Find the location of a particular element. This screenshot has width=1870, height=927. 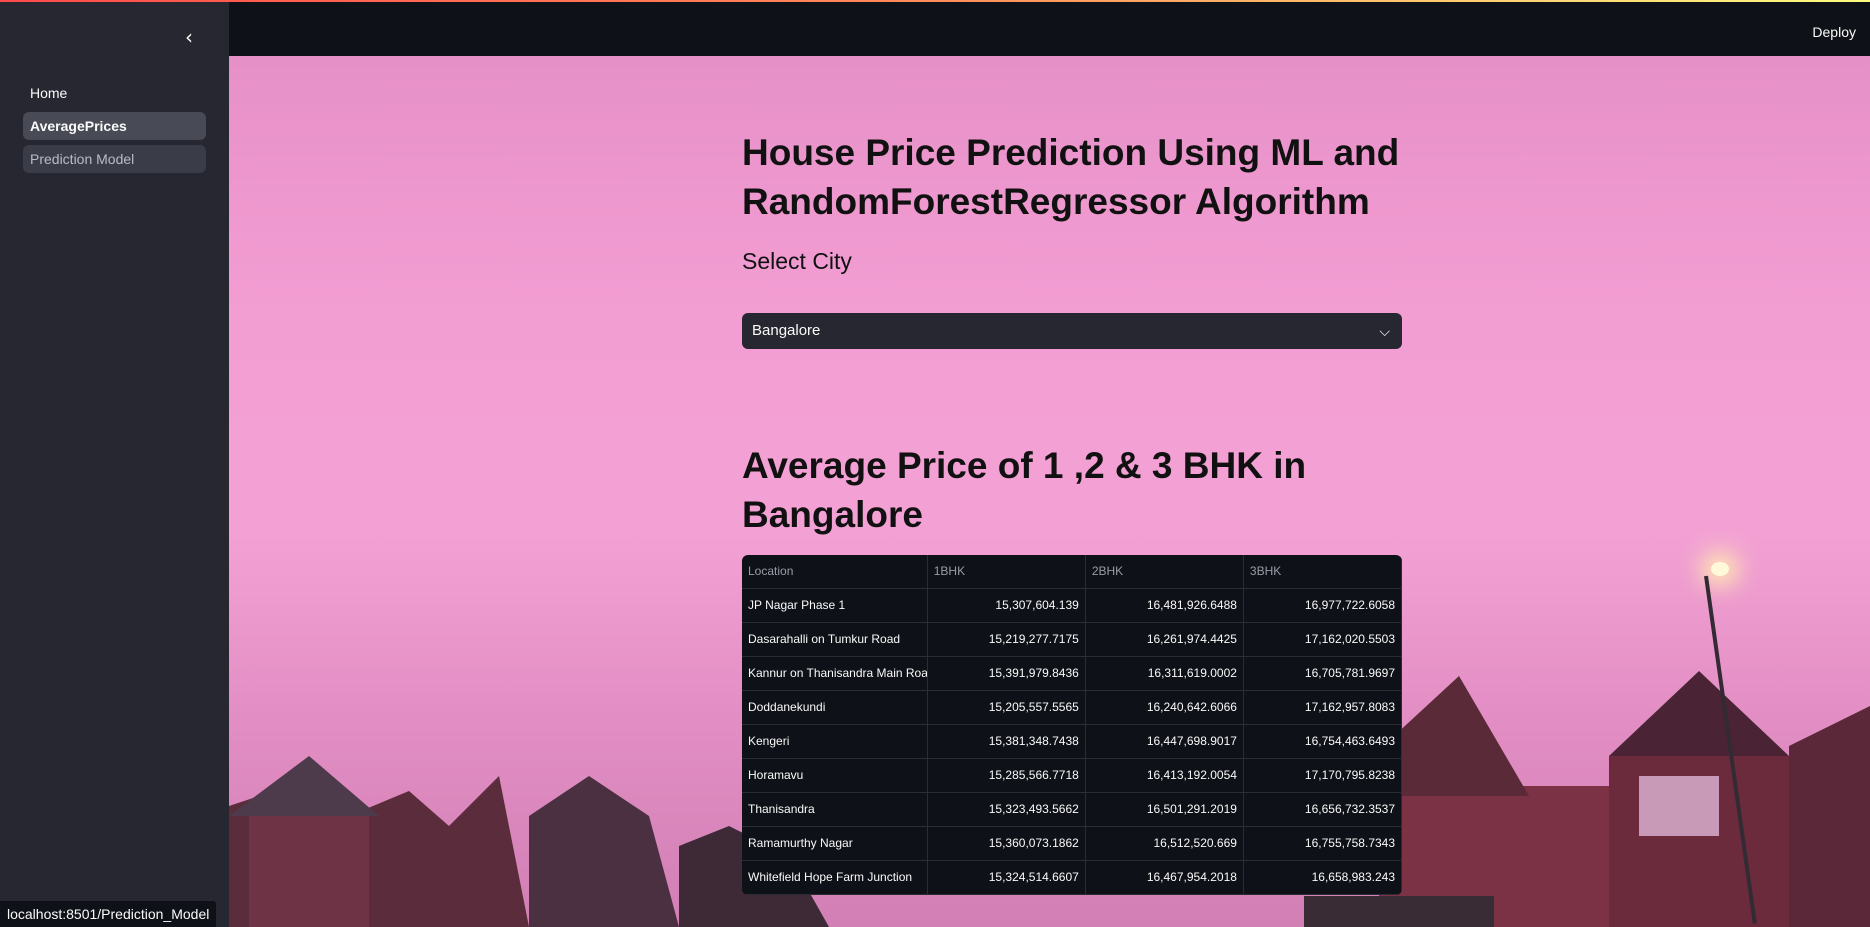

column-header: 1BHK is located at coordinates (1007, 571).